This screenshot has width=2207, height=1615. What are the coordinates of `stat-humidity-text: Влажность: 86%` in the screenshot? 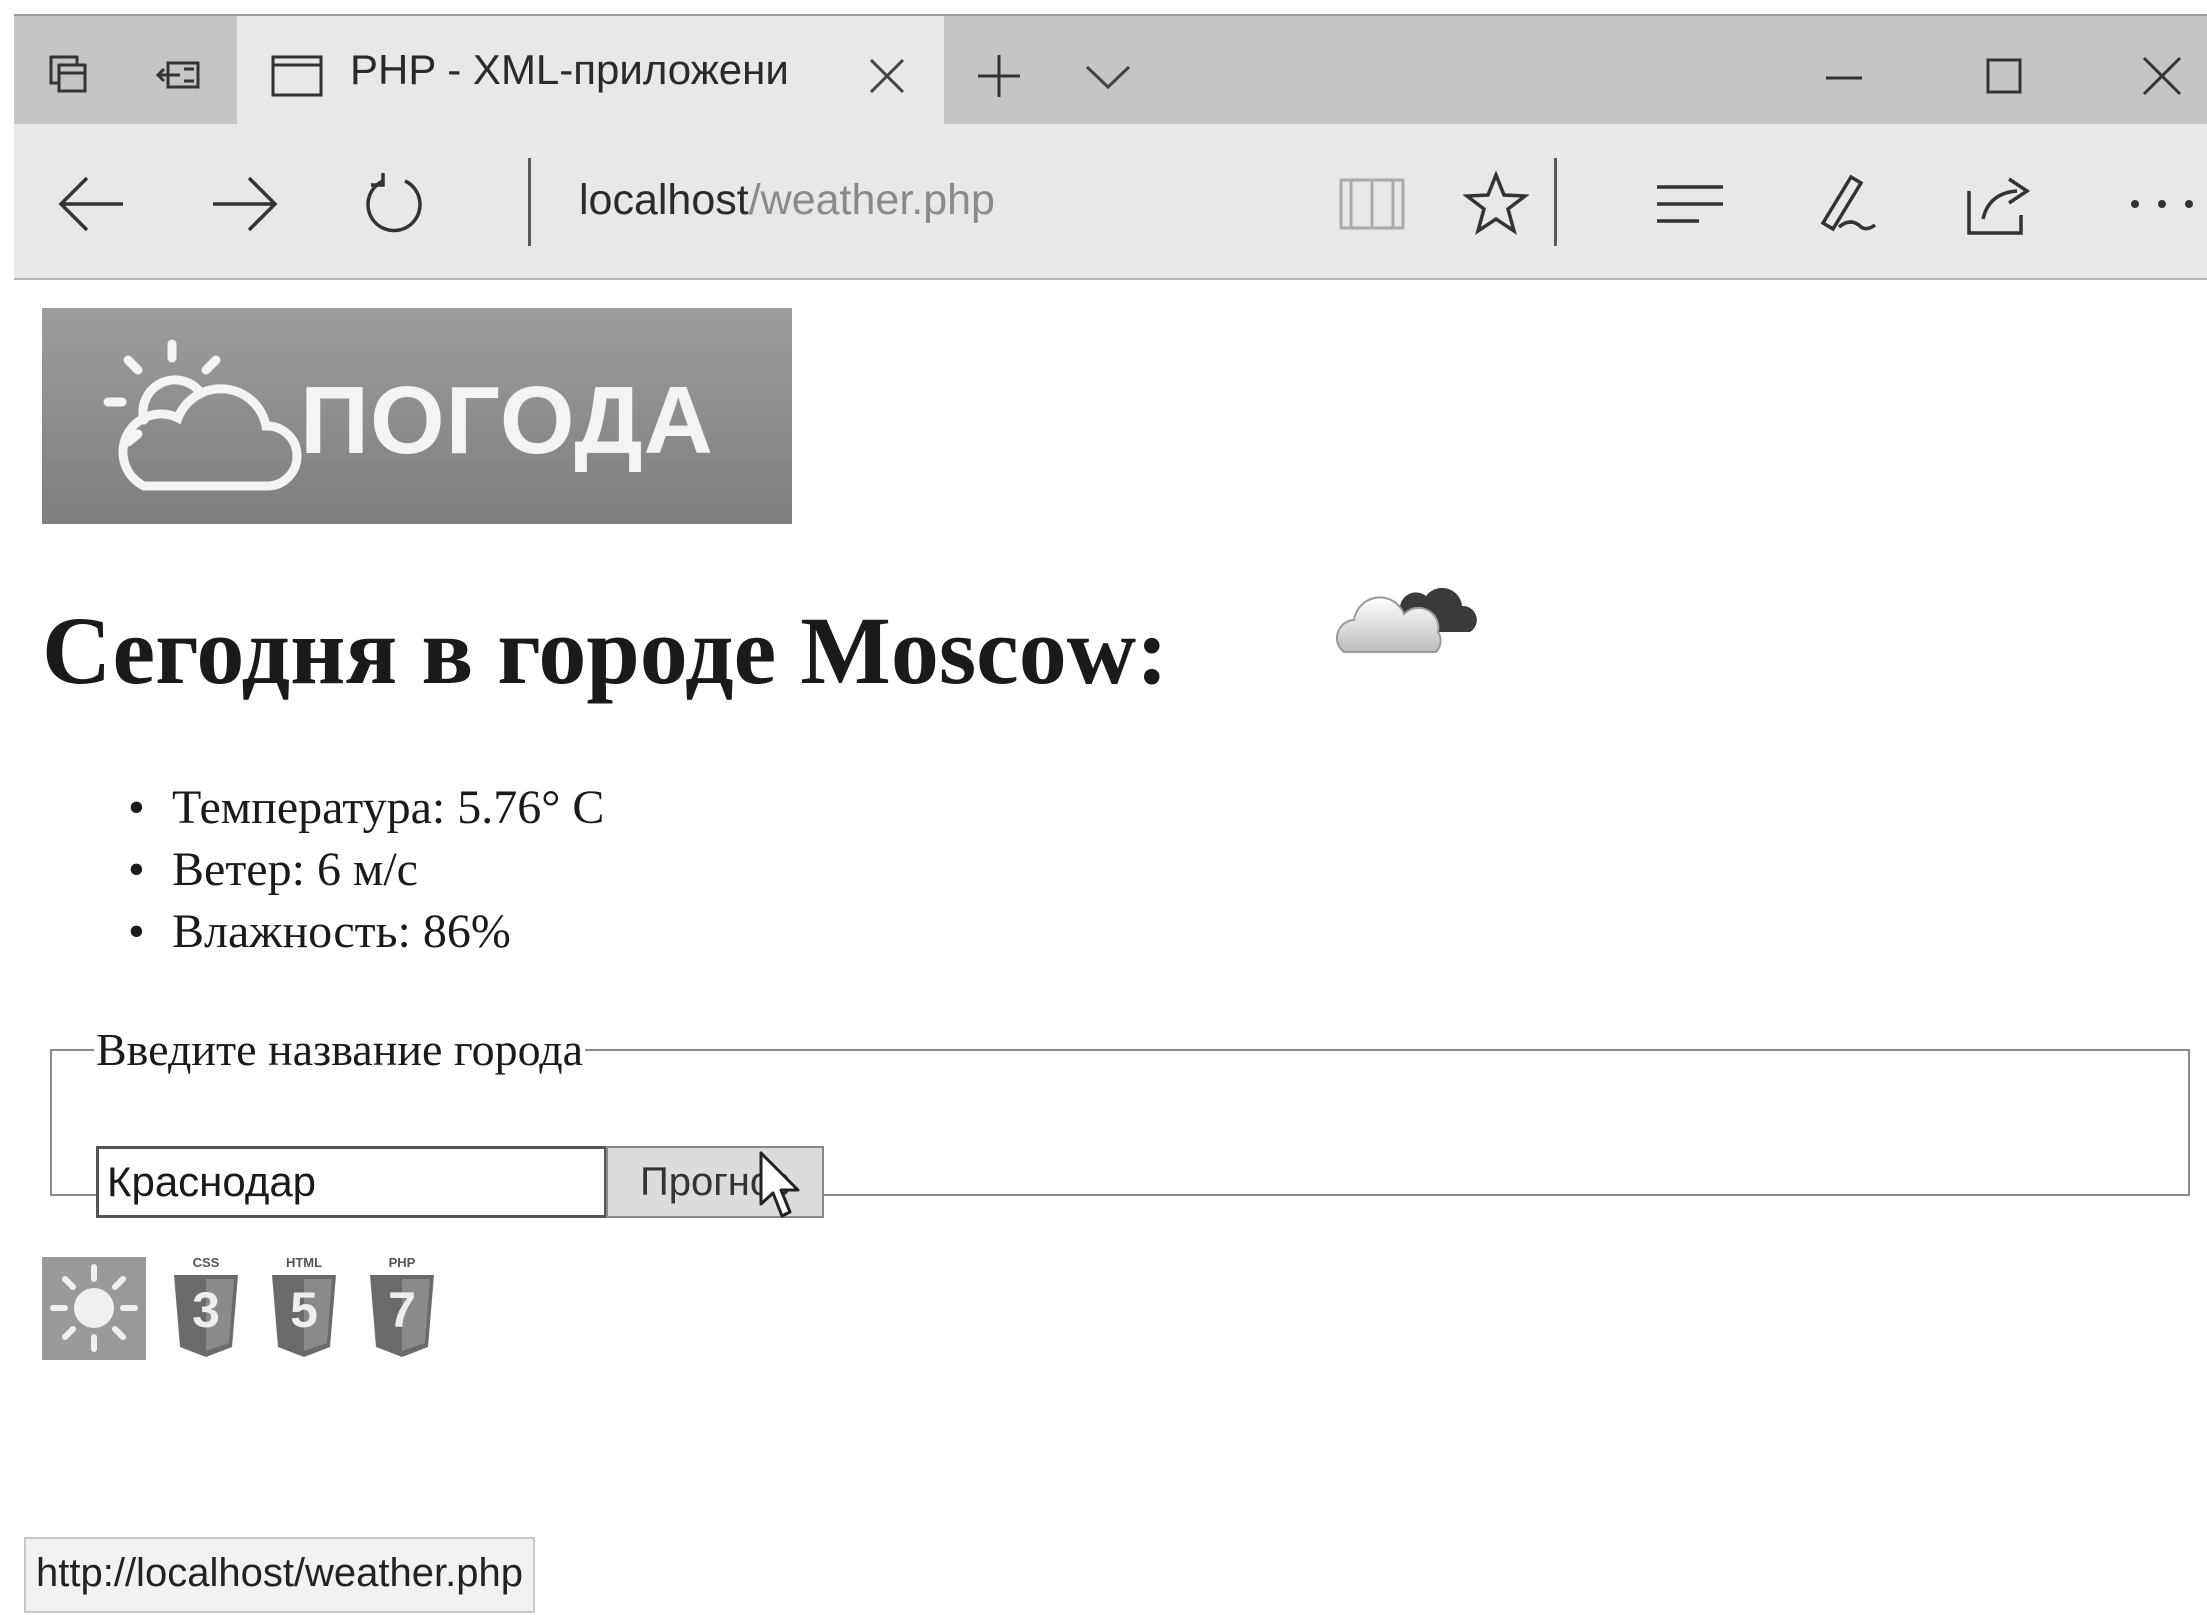 It's located at (341, 931).